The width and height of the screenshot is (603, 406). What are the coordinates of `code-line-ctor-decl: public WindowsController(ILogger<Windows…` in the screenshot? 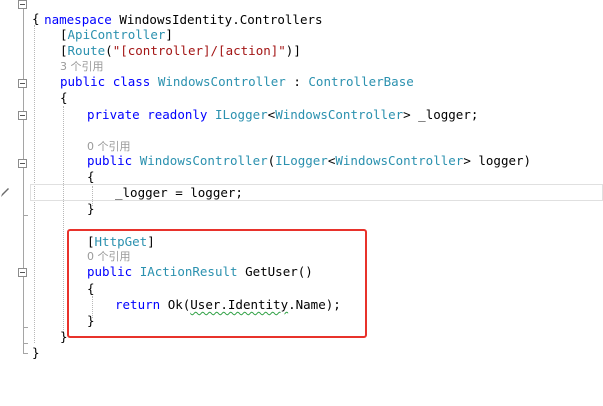 It's located at (309, 161).